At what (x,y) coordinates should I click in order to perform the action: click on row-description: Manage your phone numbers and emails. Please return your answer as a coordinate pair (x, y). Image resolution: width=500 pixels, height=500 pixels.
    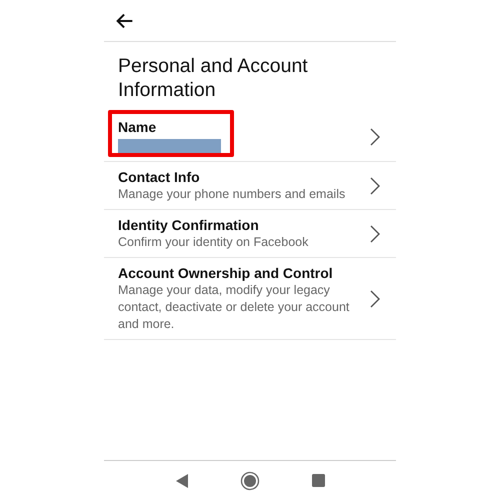
    Looking at the image, I should click on (232, 194).